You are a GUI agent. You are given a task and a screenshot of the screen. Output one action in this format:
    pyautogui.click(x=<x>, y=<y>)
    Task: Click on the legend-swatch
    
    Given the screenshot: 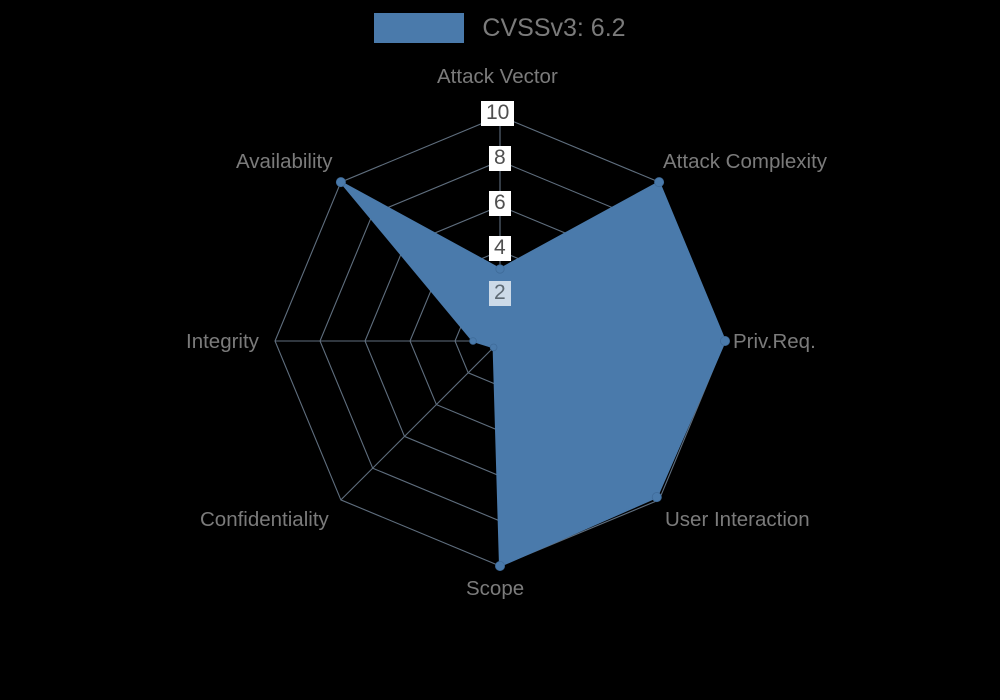 What is the action you would take?
    pyautogui.click(x=419, y=28)
    